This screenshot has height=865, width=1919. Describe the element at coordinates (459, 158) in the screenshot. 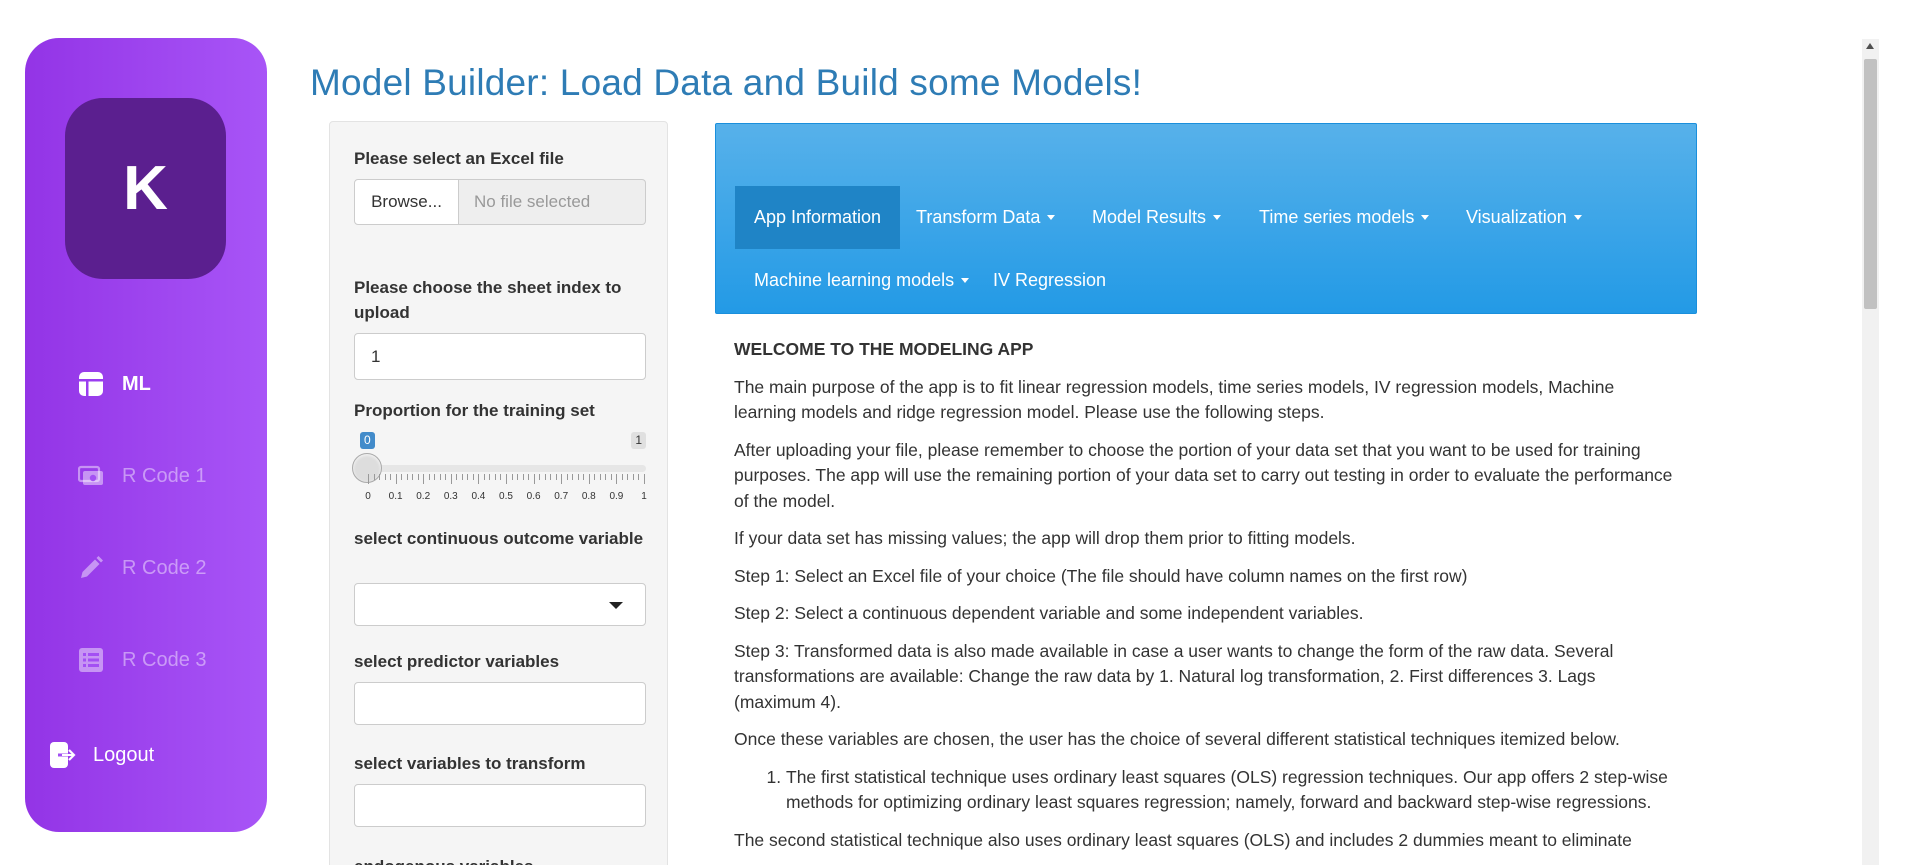

I see `file-label: Please select an Excel file` at that location.